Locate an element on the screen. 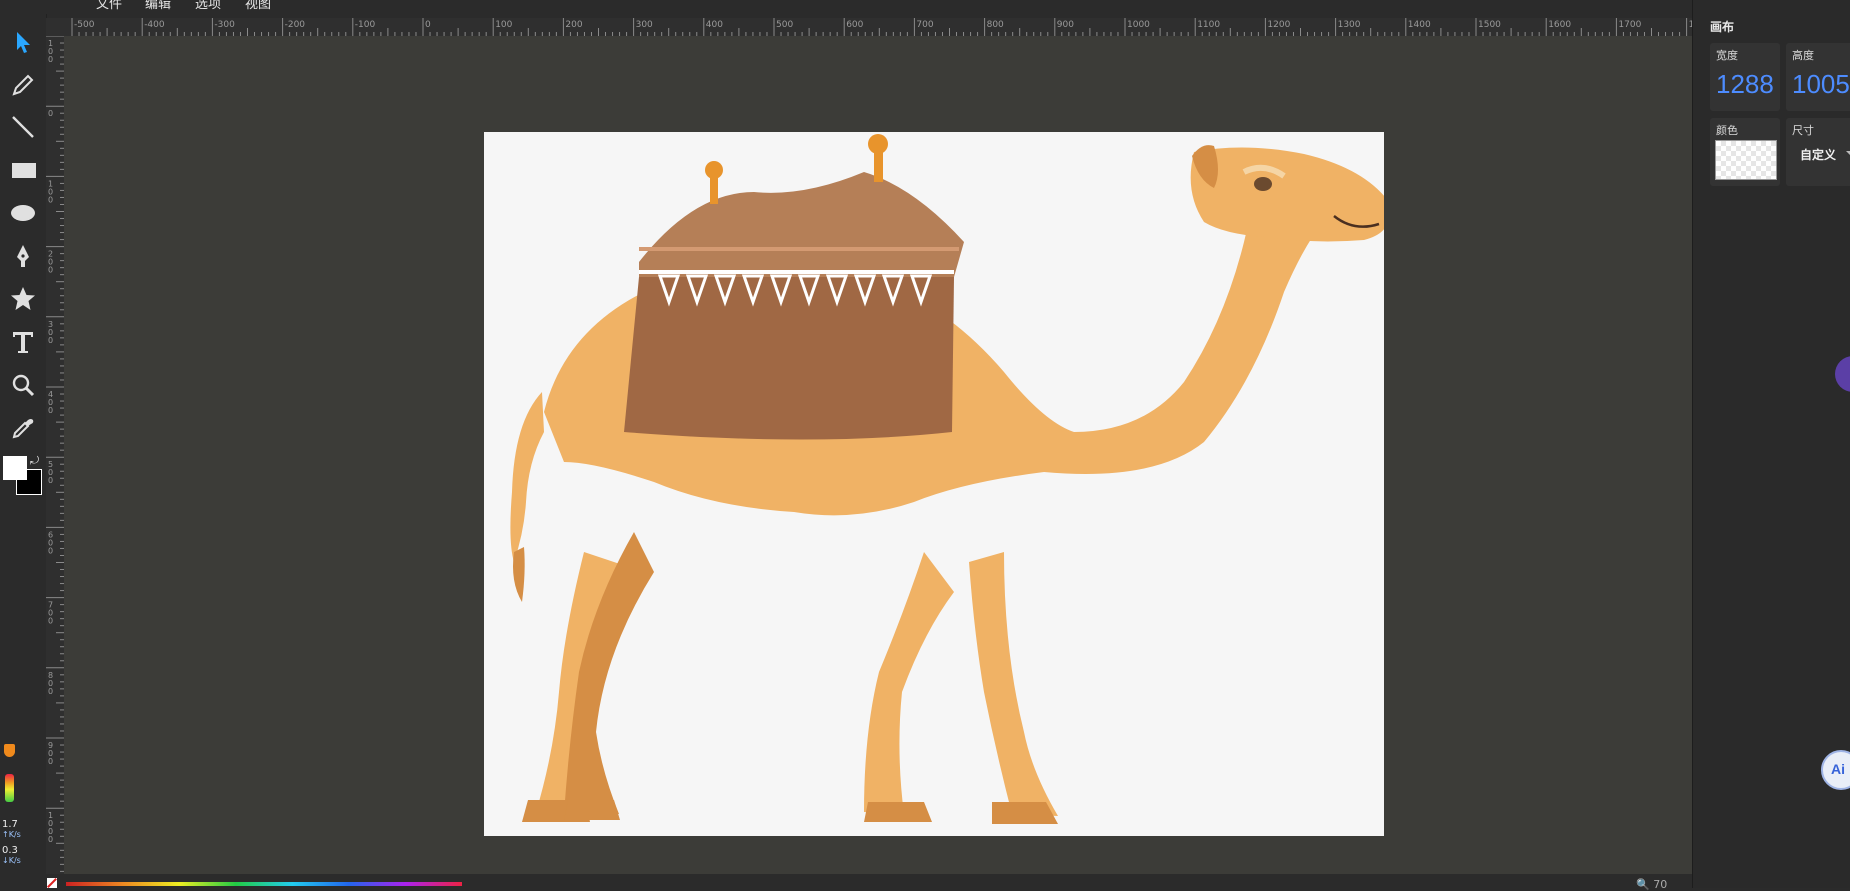 The width and height of the screenshot is (1850, 891). fill-color-swatch is located at coordinates (15, 468).